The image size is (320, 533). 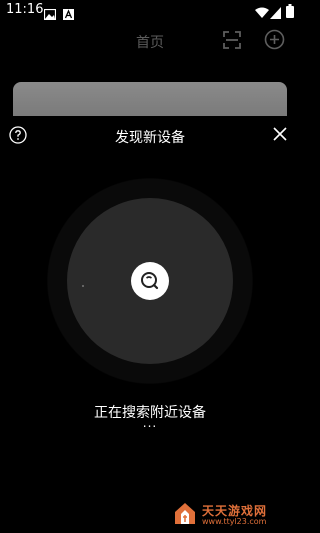 What do you see at coordinates (275, 13) in the screenshot?
I see `signal-icon` at bounding box center [275, 13].